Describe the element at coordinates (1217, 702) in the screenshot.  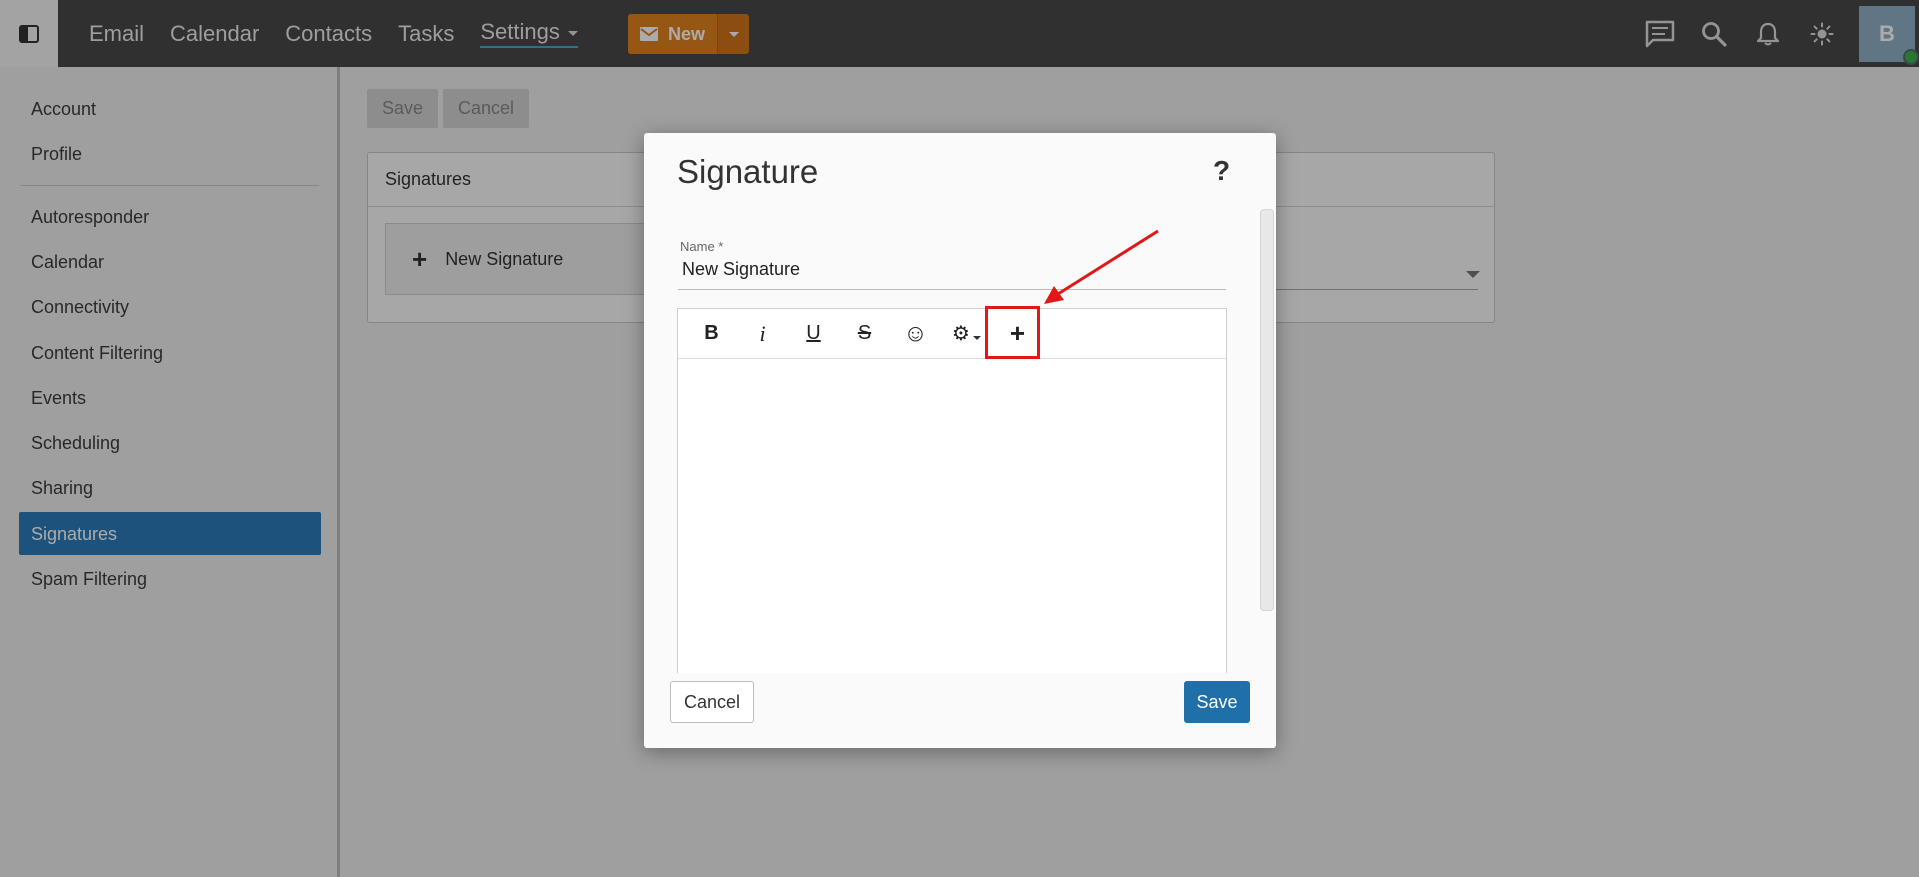
I see `dialog-save-button: Save` at that location.